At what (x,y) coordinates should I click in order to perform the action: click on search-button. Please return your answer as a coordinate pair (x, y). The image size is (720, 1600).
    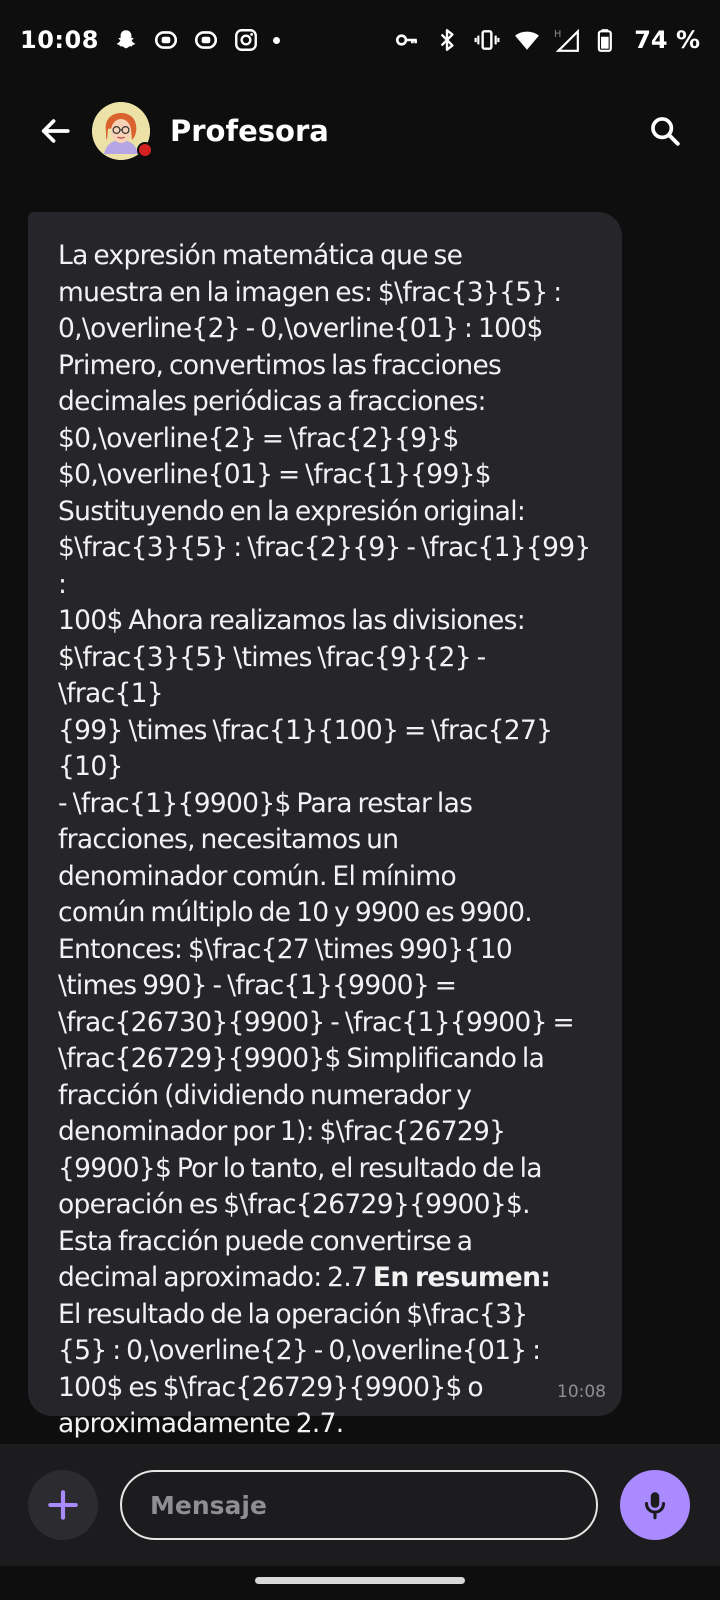
    Looking at the image, I should click on (665, 131).